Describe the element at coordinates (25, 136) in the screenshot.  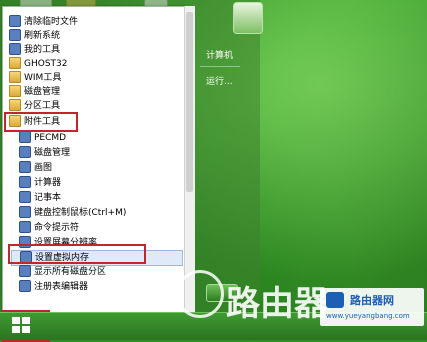
I see `pecmd-icon` at that location.